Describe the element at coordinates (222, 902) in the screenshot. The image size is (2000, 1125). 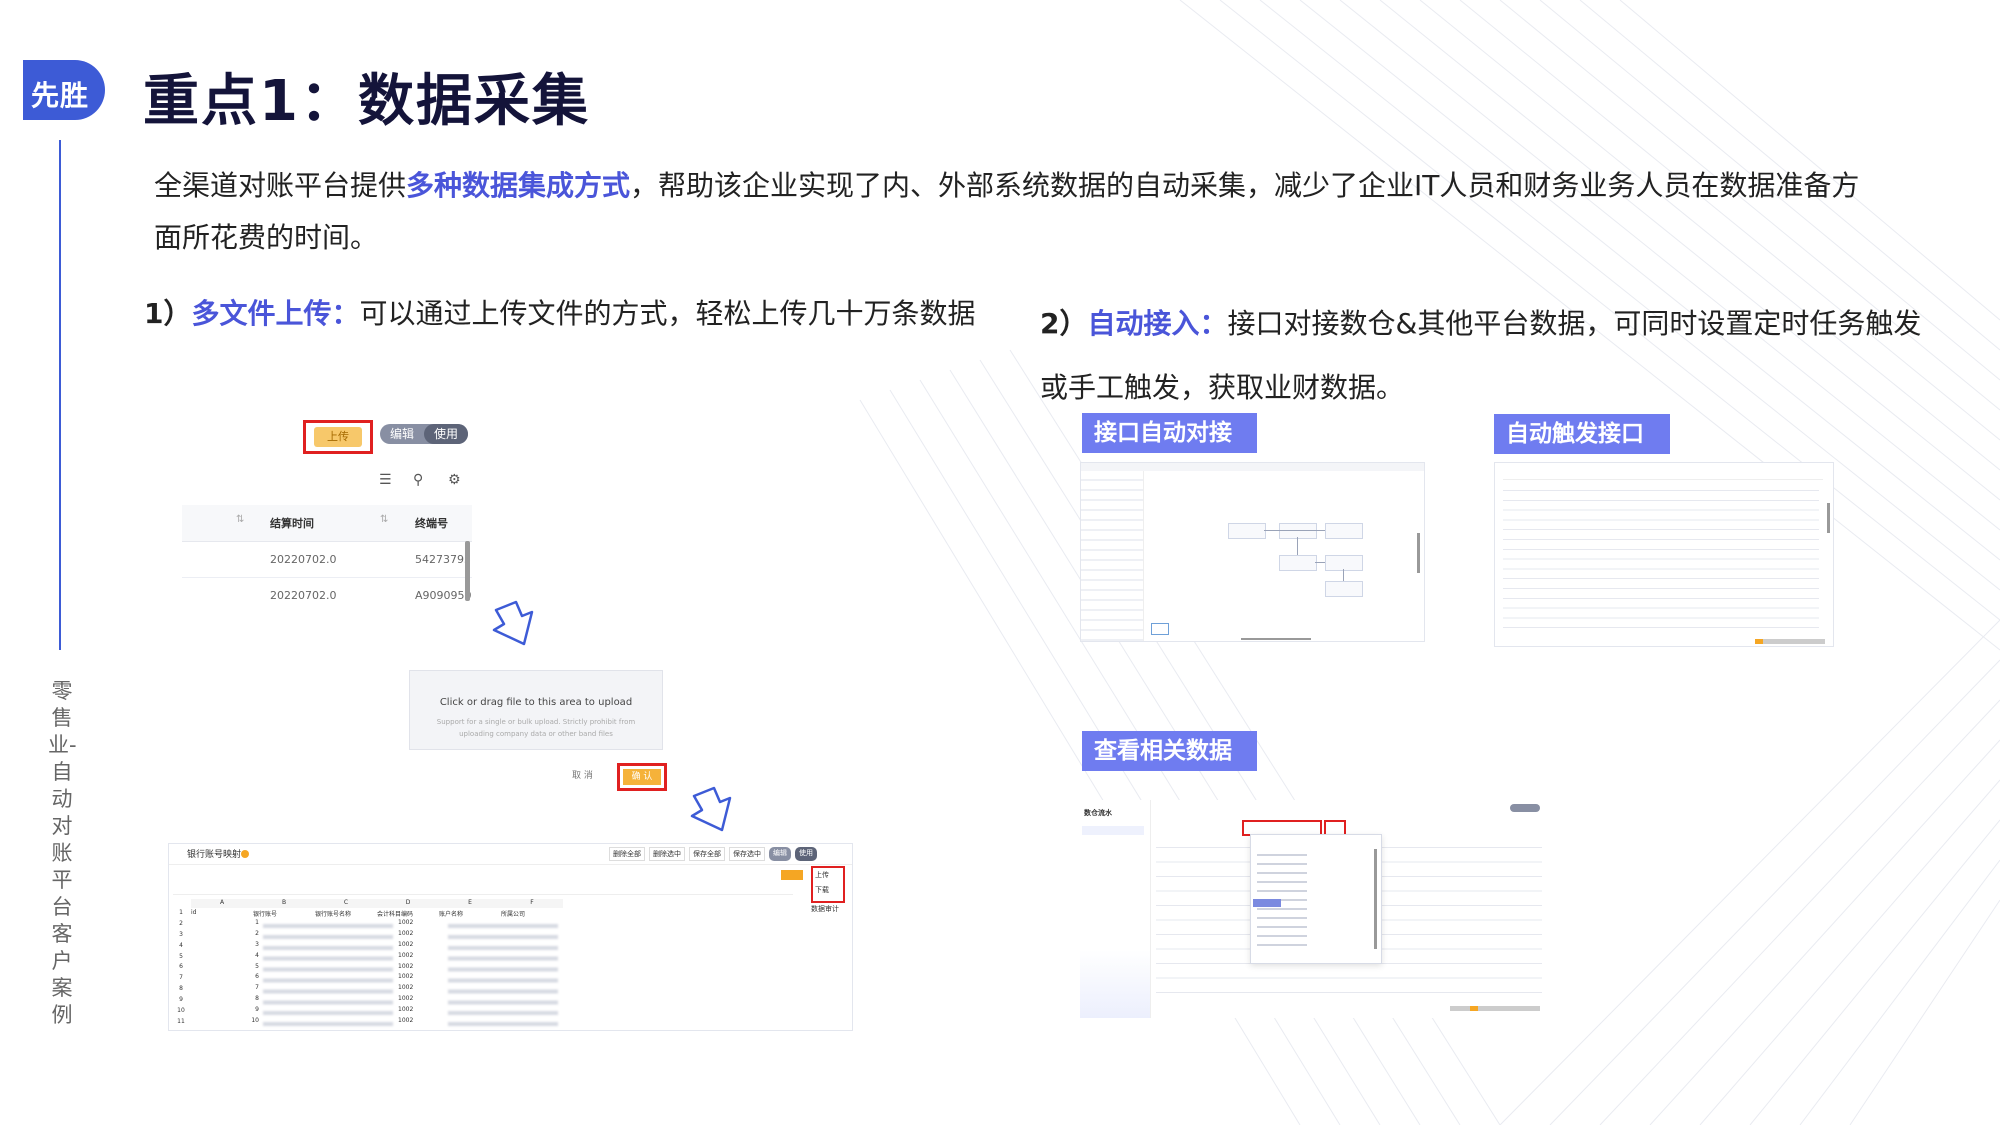
I see `col-letter: A` at that location.